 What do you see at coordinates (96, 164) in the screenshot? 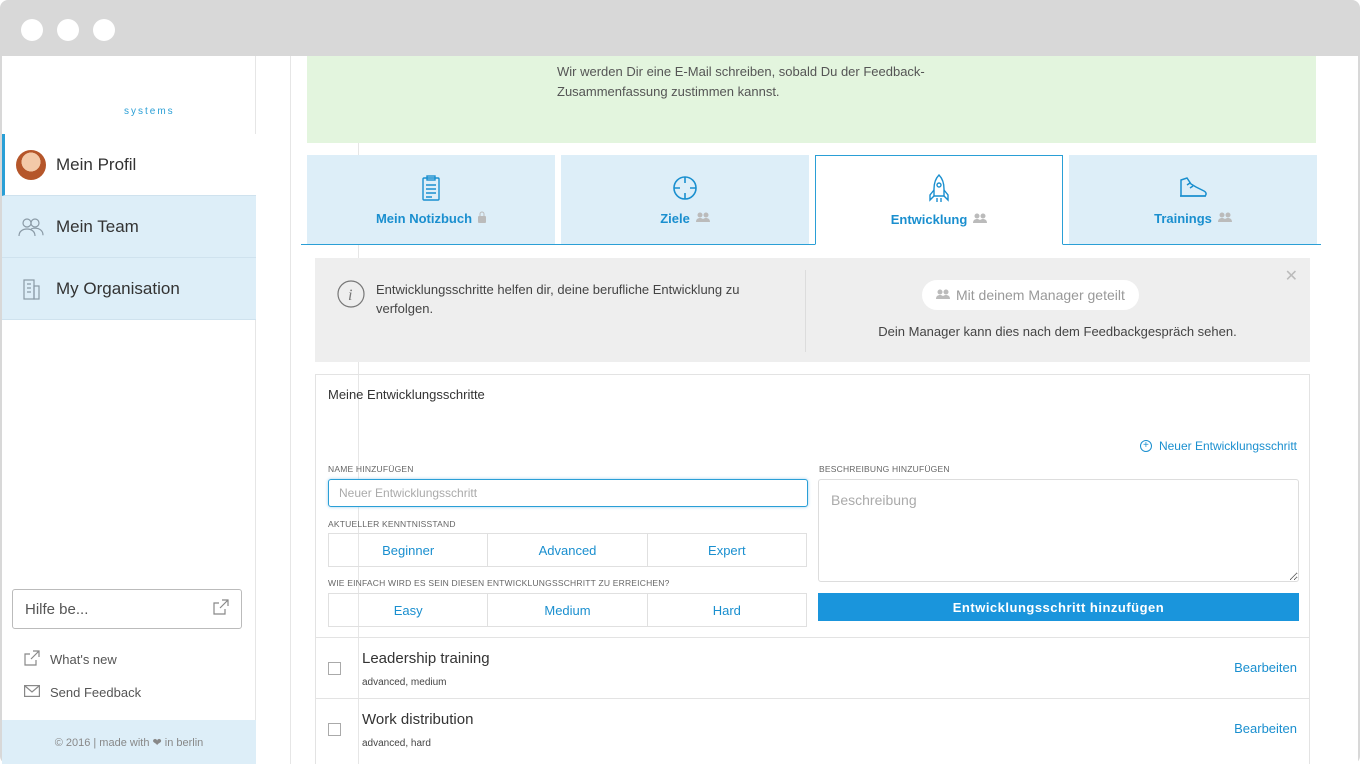
I see `sidebar-item-label: Mein Profil` at bounding box center [96, 164].